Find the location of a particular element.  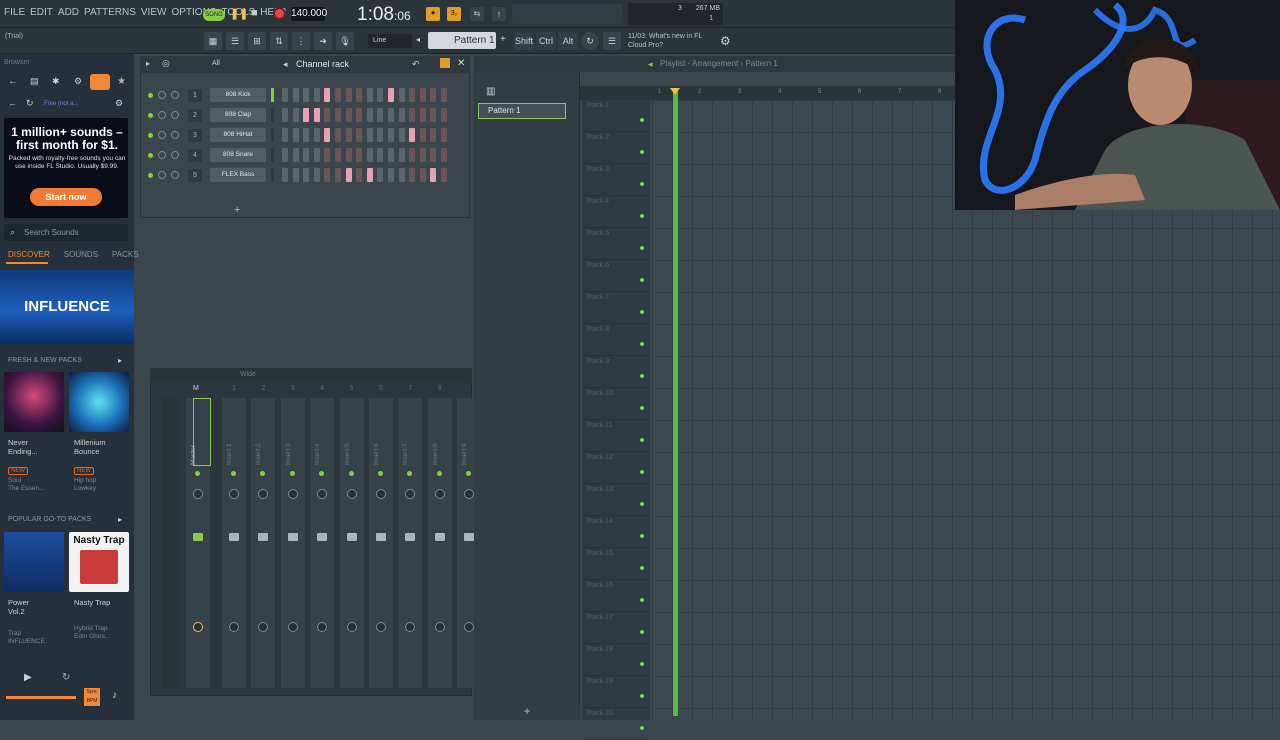

track-header: Track 15 is located at coordinates (616, 564).